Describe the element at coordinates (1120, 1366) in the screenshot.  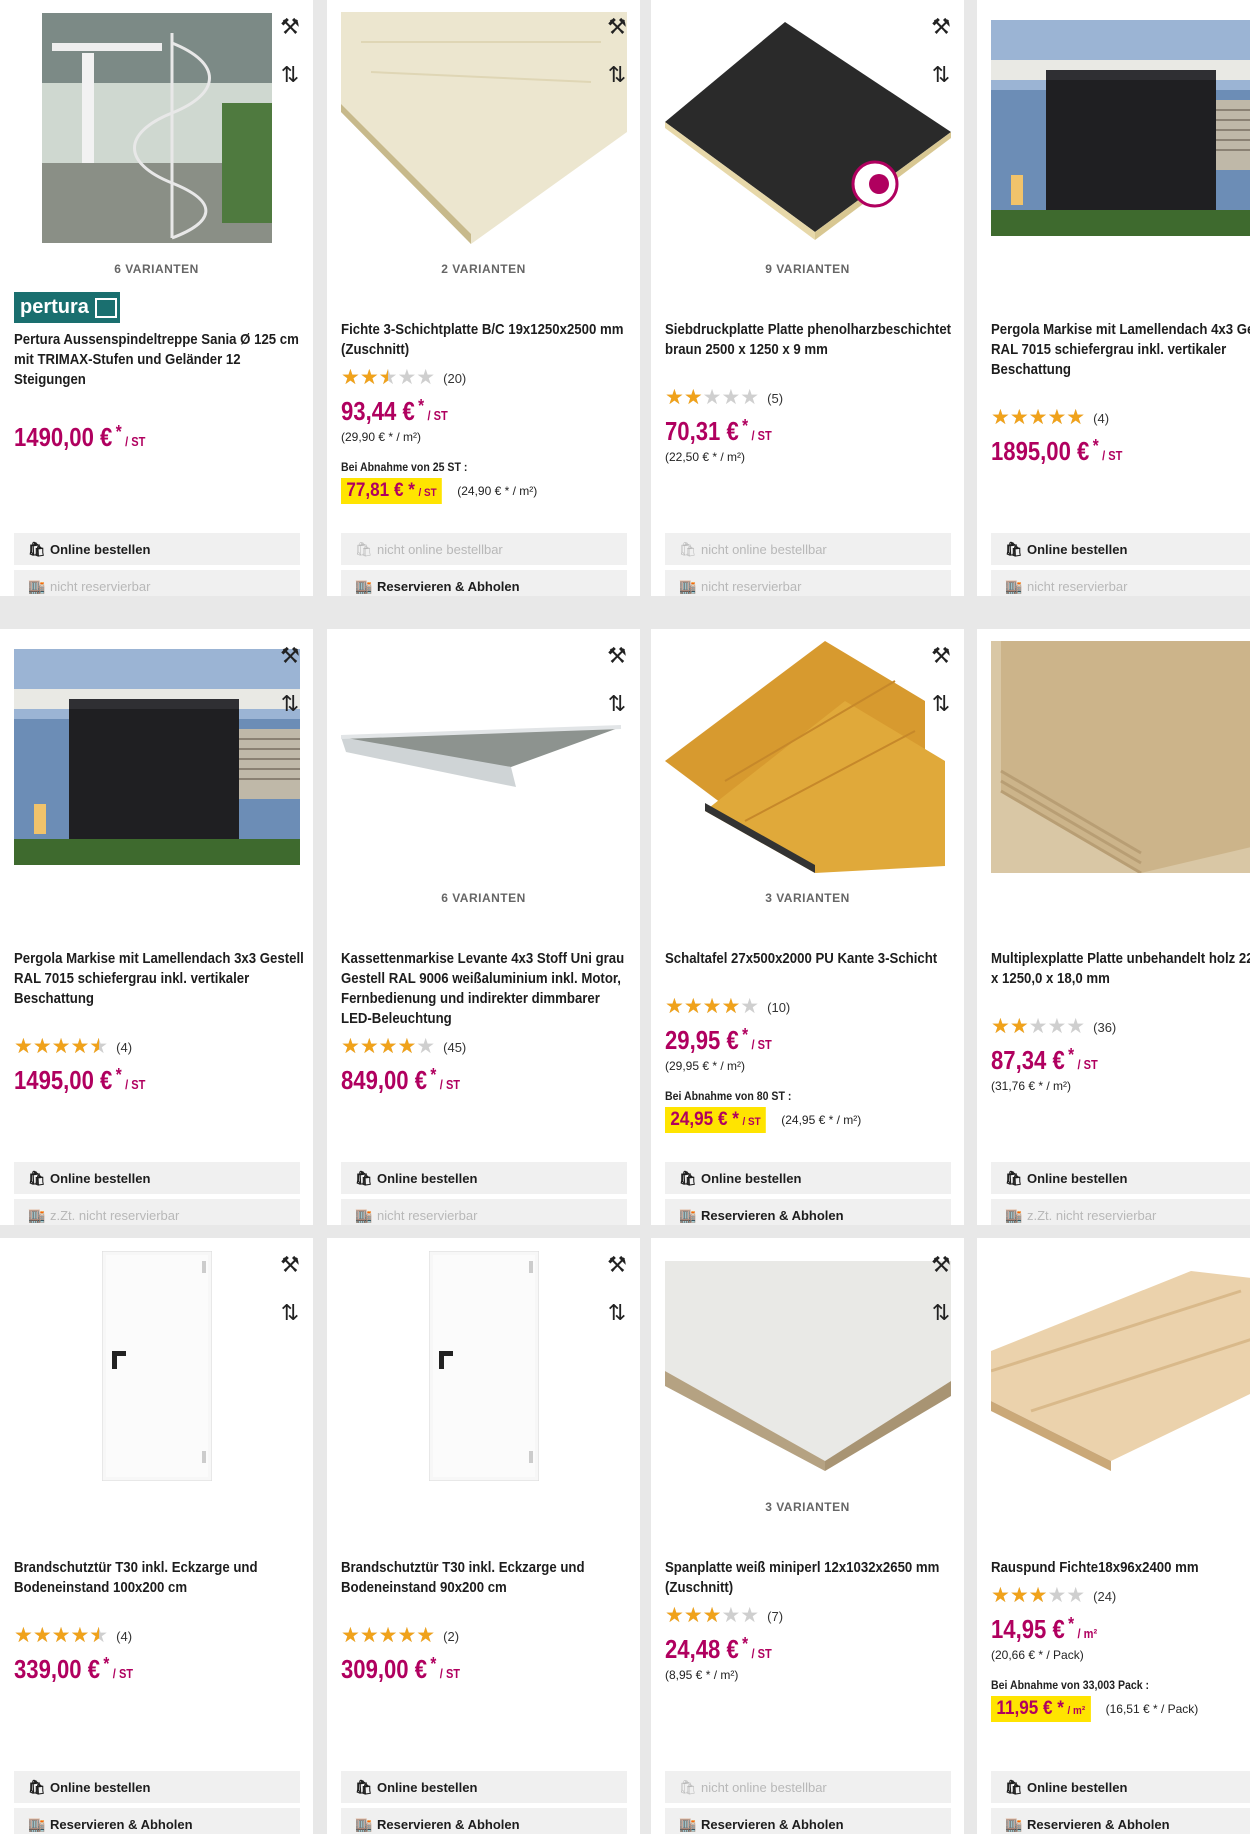
I see `planks-image` at that location.